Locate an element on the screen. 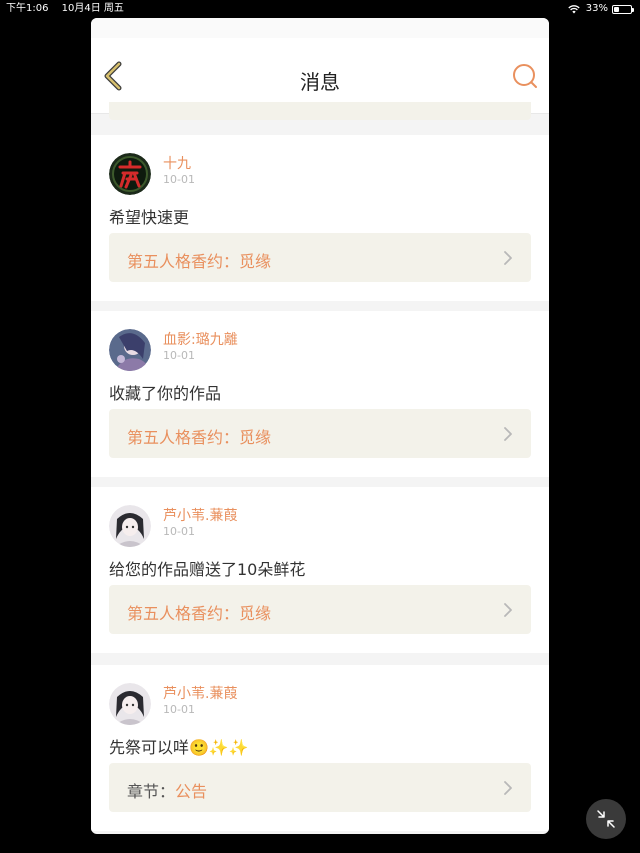 This screenshot has height=853, width=640. status-left: 下午1:06 10月4日 周五 is located at coordinates (70, 9).